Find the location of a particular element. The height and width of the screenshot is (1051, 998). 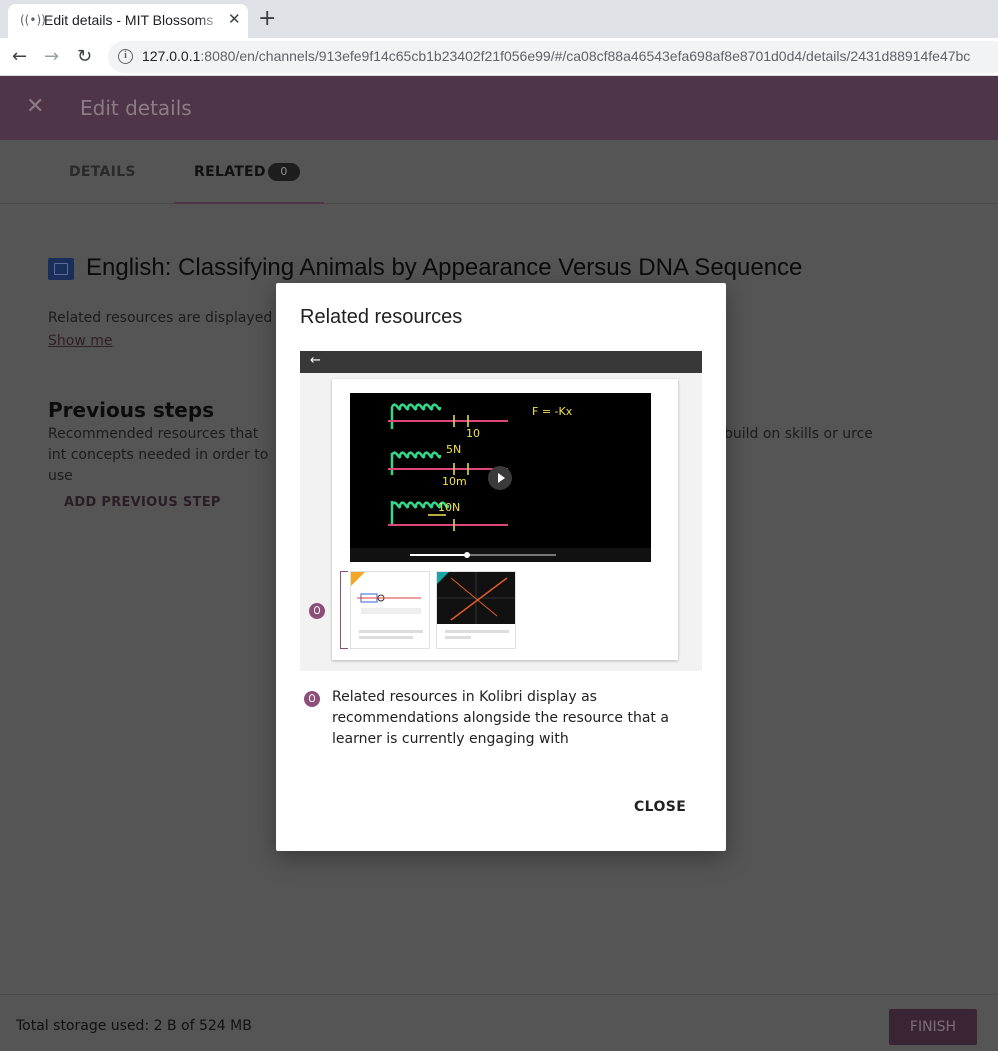

svg-text: 10N is located at coordinates (449, 507).